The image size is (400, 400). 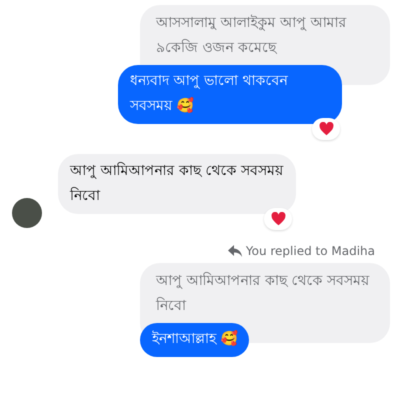 I want to click on reply-label: You replied to Madiha, so click(x=310, y=251).